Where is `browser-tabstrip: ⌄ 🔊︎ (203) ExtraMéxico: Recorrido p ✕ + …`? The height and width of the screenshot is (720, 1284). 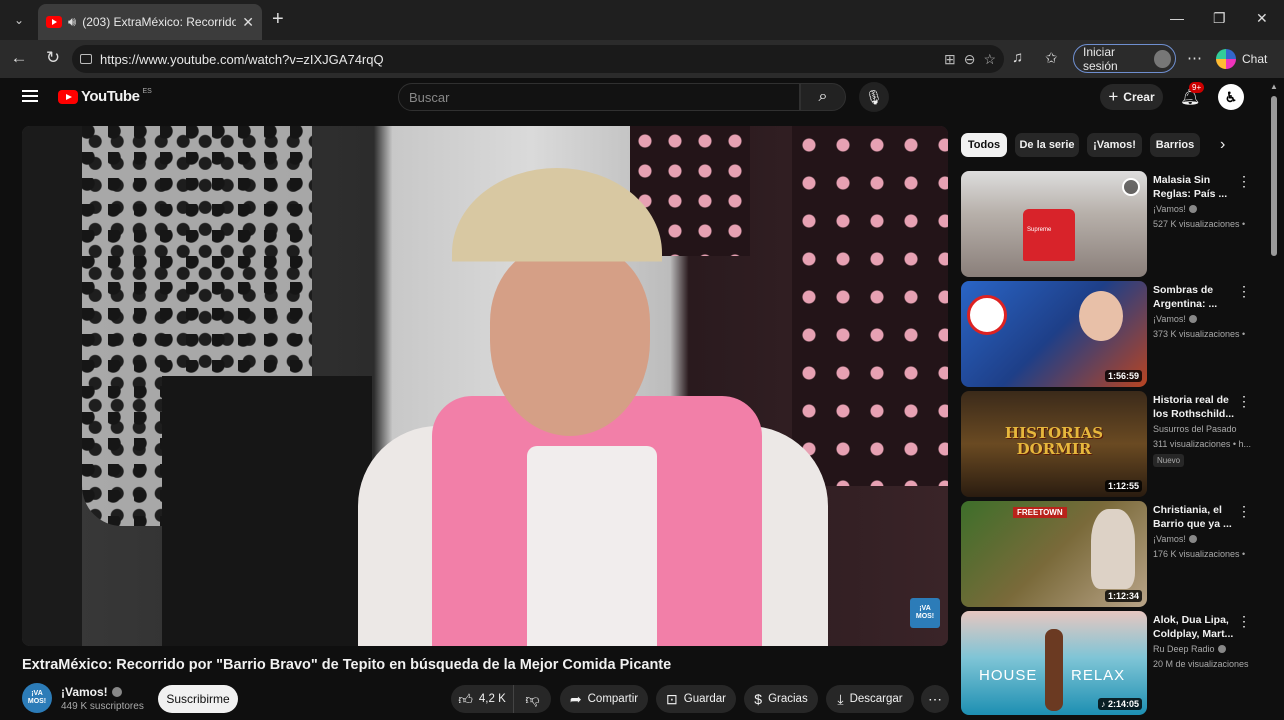
browser-tabstrip: ⌄ 🔊︎ (203) ExtraMéxico: Recorrido p ✕ + … is located at coordinates (642, 20).